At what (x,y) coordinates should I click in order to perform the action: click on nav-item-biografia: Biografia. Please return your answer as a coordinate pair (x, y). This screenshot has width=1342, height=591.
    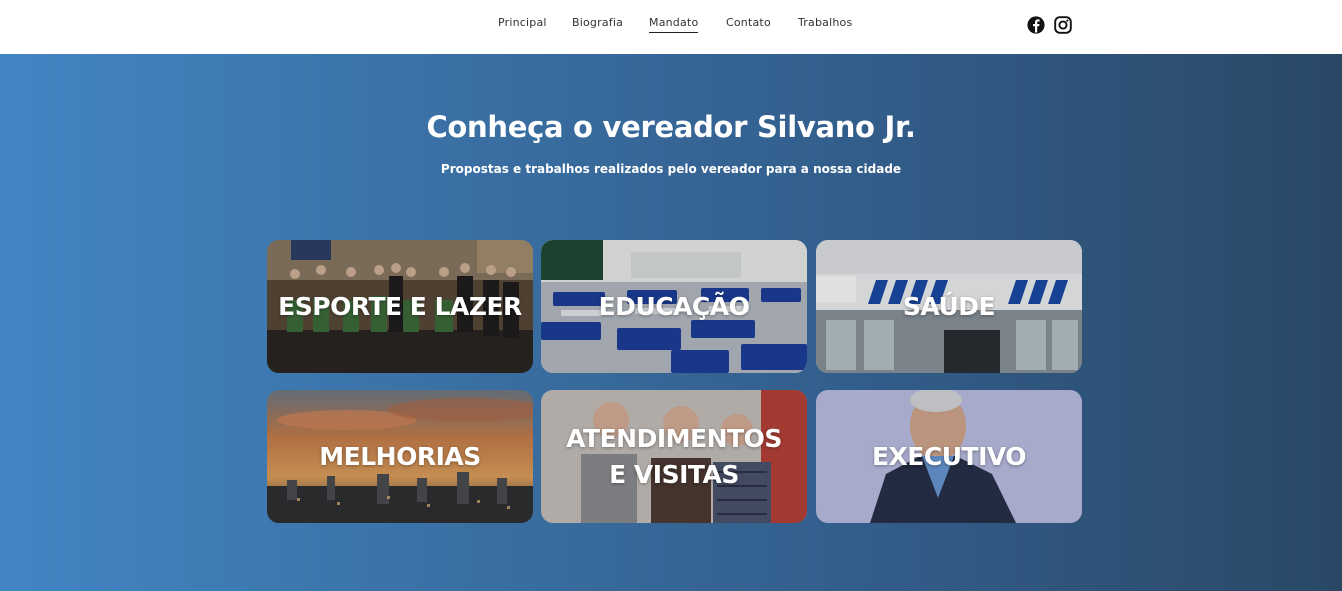
    Looking at the image, I should click on (597, 22).